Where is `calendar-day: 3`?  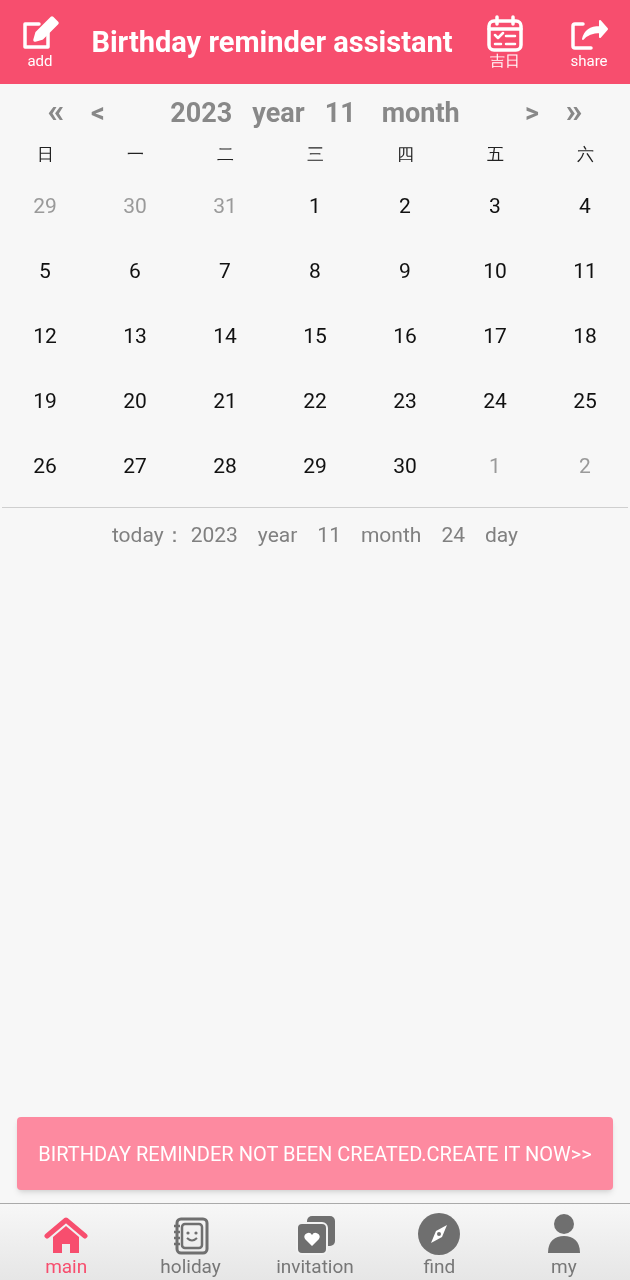
calendar-day: 3 is located at coordinates (495, 206).